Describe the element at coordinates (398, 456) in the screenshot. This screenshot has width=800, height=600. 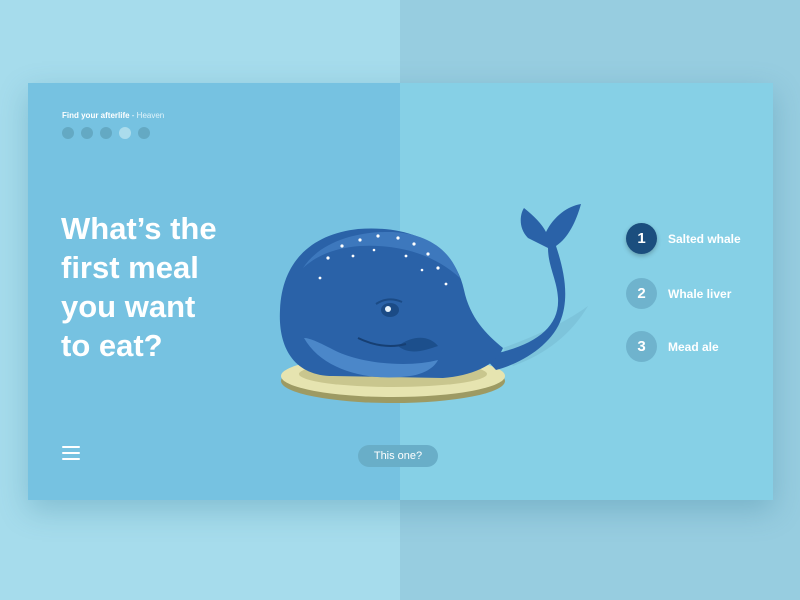
I see `confirm-choice-button: This one?` at that location.